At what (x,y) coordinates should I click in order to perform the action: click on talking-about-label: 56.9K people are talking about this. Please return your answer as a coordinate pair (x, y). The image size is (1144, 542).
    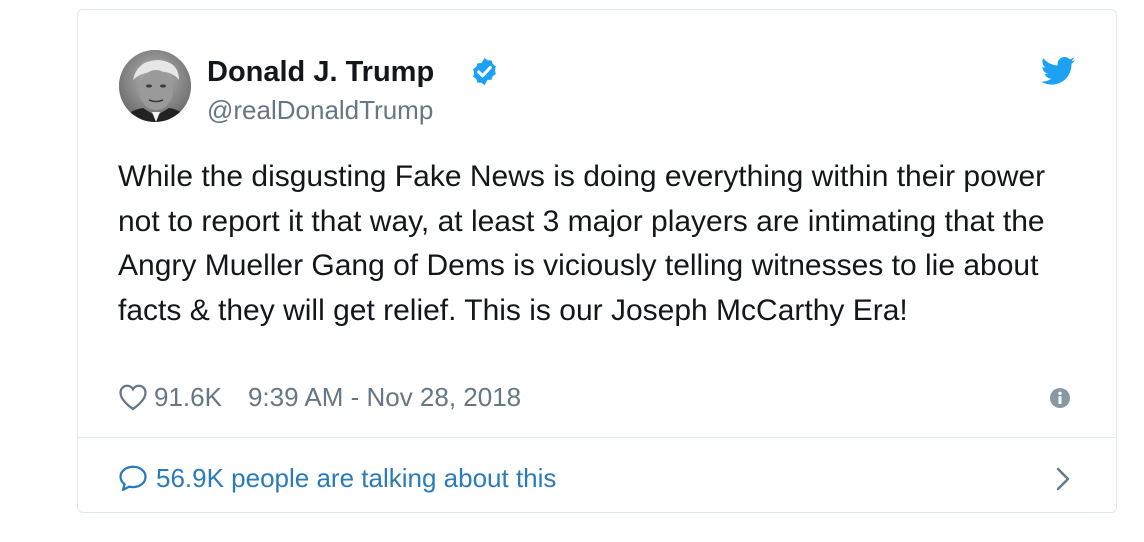
    Looking at the image, I should click on (356, 477).